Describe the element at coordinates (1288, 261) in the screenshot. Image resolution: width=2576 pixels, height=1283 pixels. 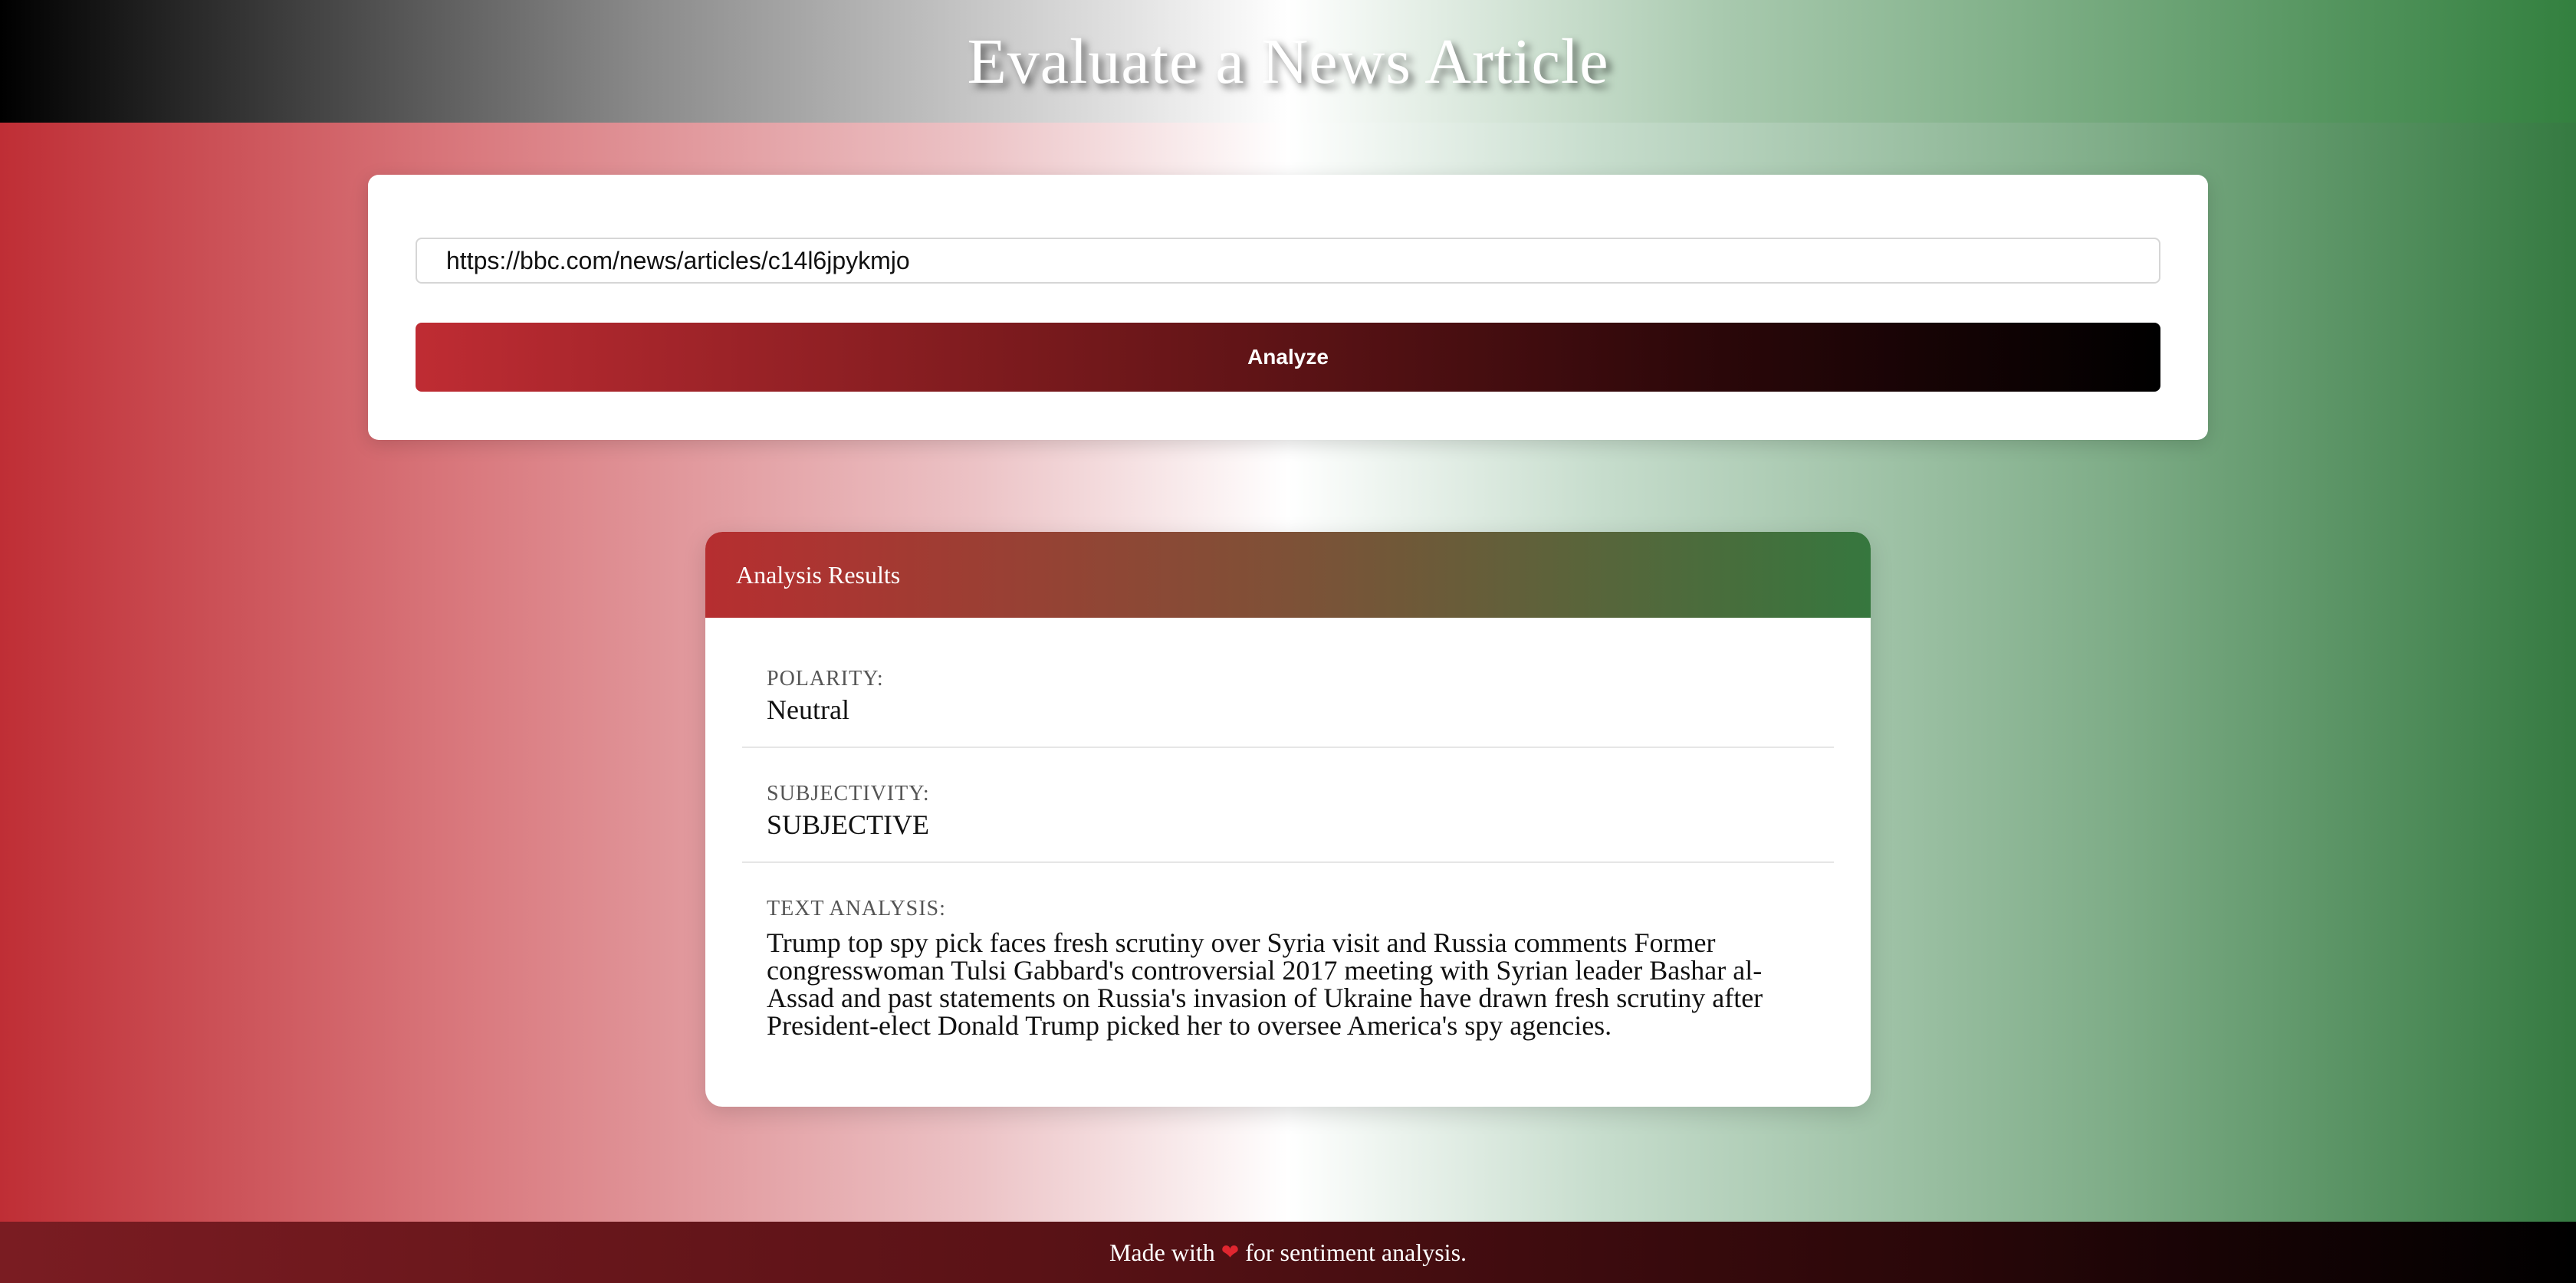
I see `url-input` at that location.